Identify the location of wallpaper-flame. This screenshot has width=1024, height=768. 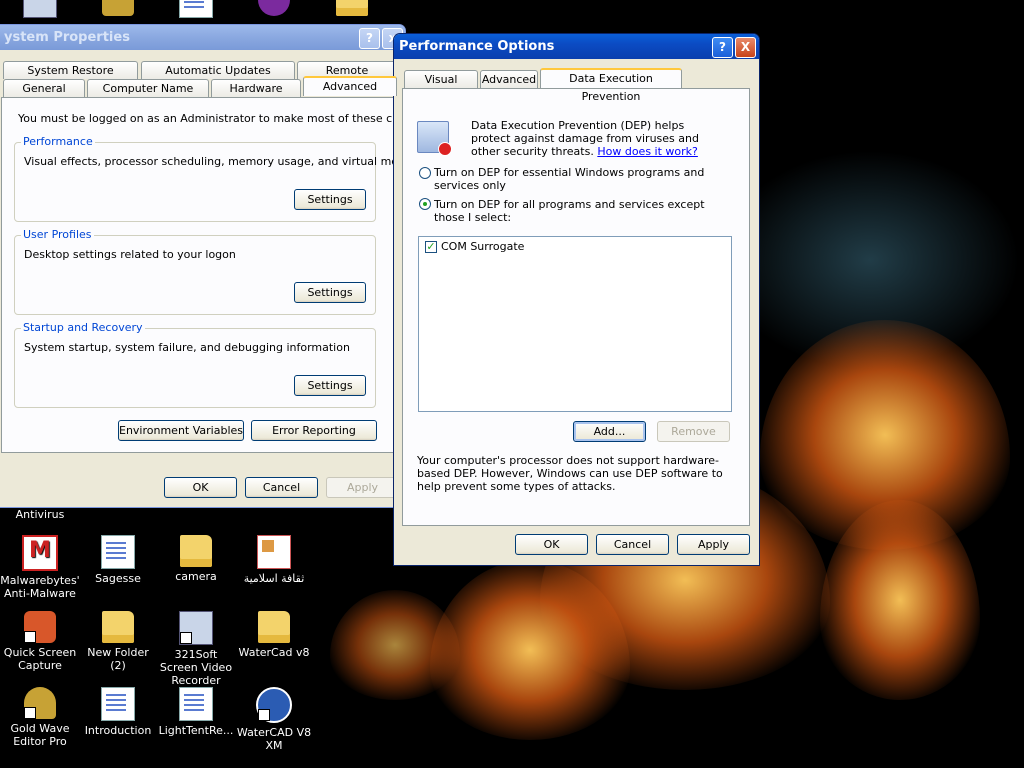
(395, 645).